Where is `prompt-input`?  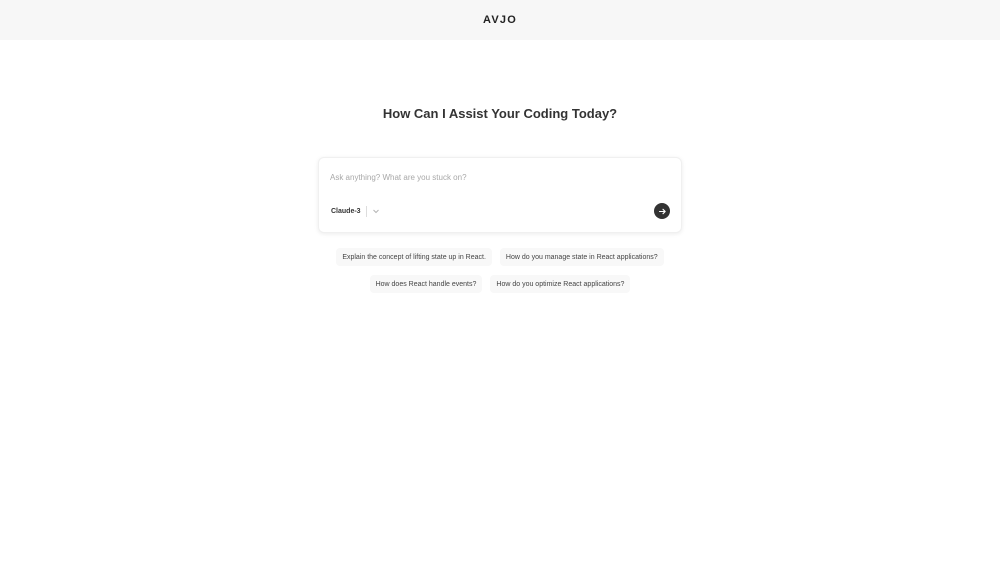 prompt-input is located at coordinates (500, 177).